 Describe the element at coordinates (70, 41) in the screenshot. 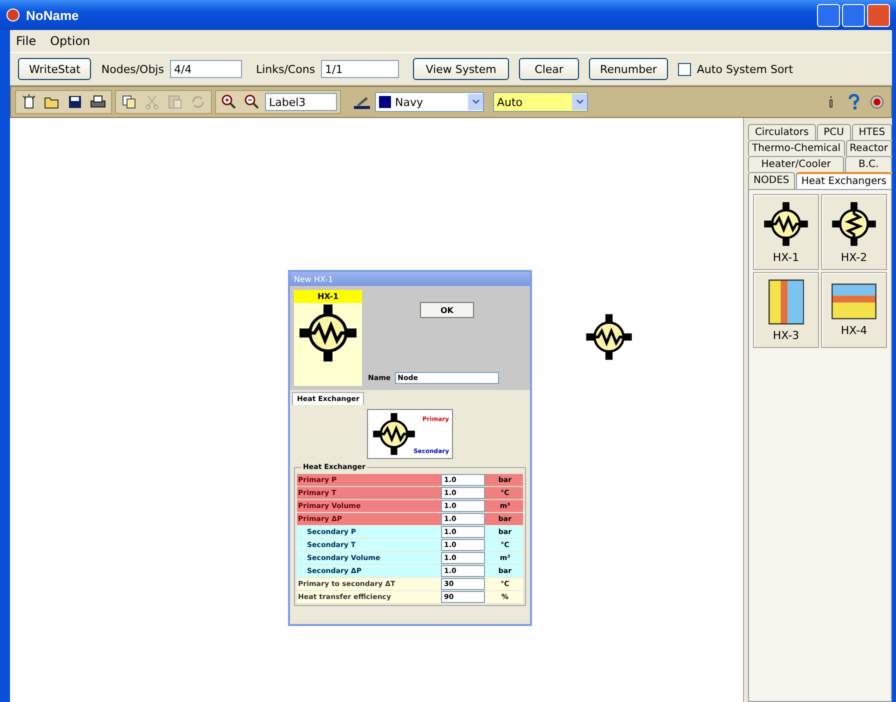

I see `menu-item: Option` at that location.